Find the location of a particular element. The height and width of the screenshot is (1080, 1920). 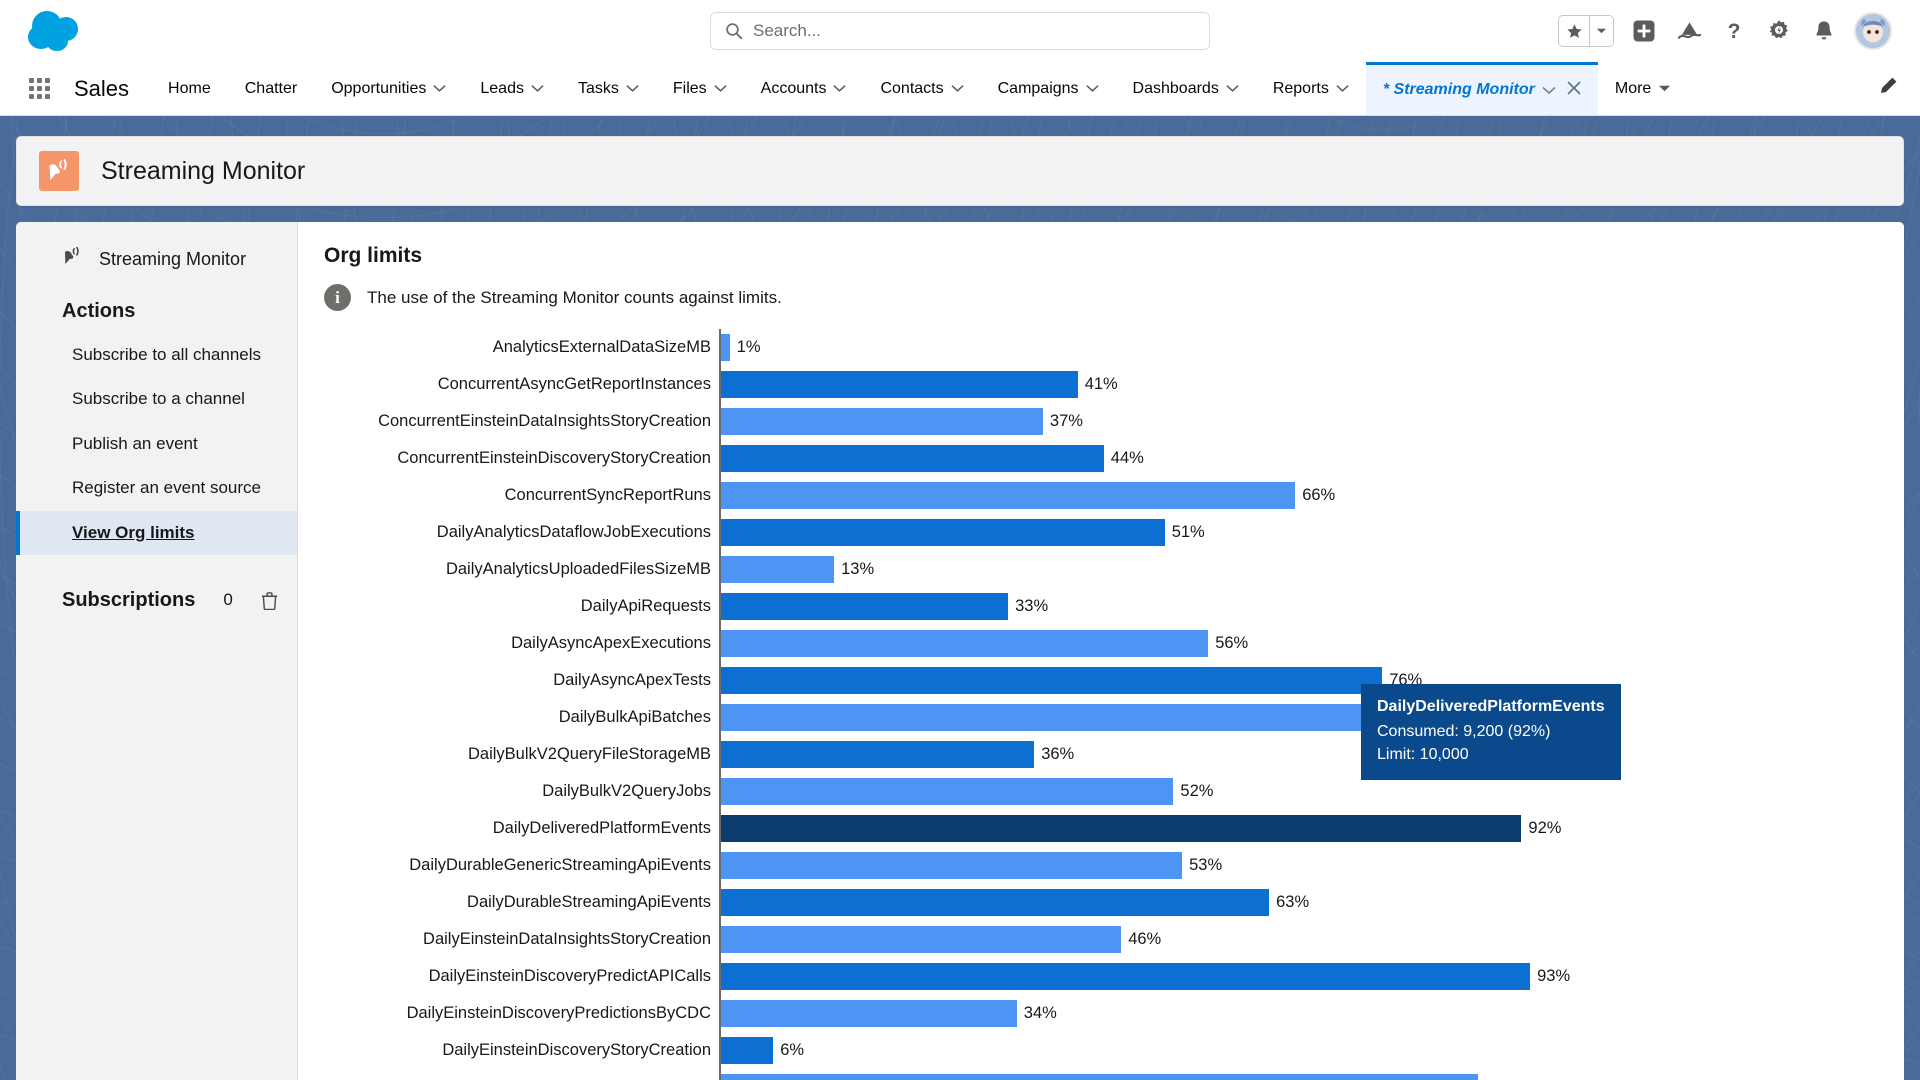

chart-category-label: ConcurrentAsyncGetReportInstances is located at coordinates (574, 384).